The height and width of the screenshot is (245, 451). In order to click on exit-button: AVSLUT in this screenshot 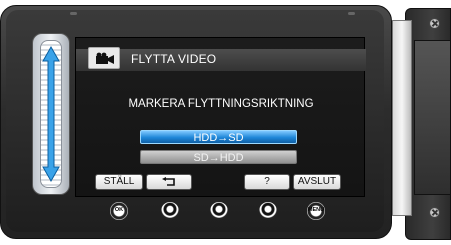, I will do `click(317, 182)`.